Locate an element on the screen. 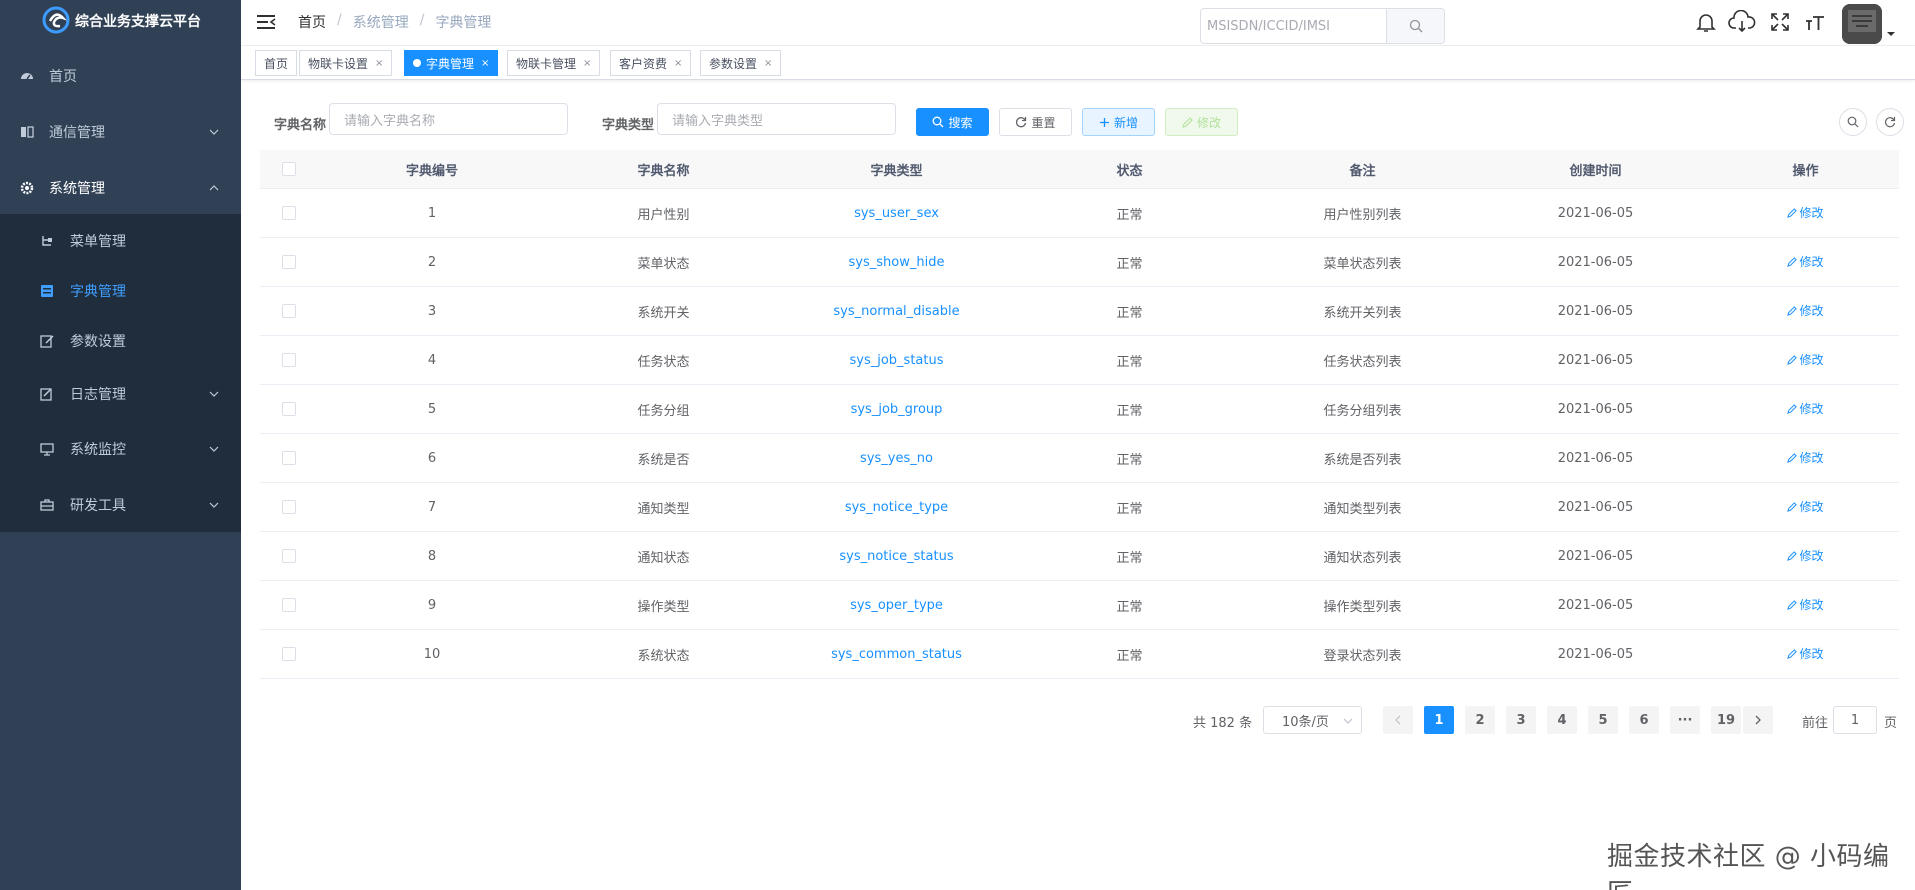  cloud-download-icon is located at coordinates (1742, 22).